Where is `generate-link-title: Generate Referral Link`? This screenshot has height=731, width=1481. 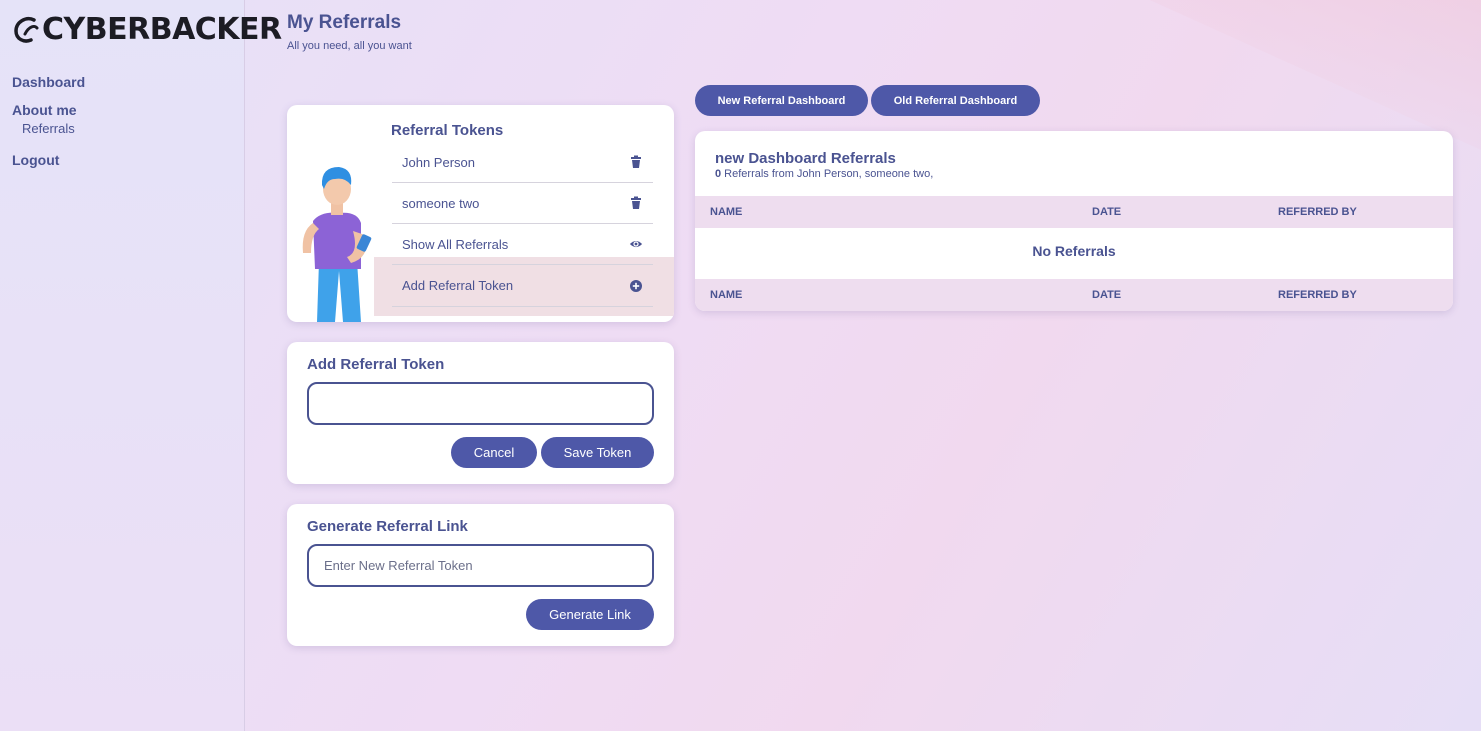
generate-link-title: Generate Referral Link is located at coordinates (387, 526).